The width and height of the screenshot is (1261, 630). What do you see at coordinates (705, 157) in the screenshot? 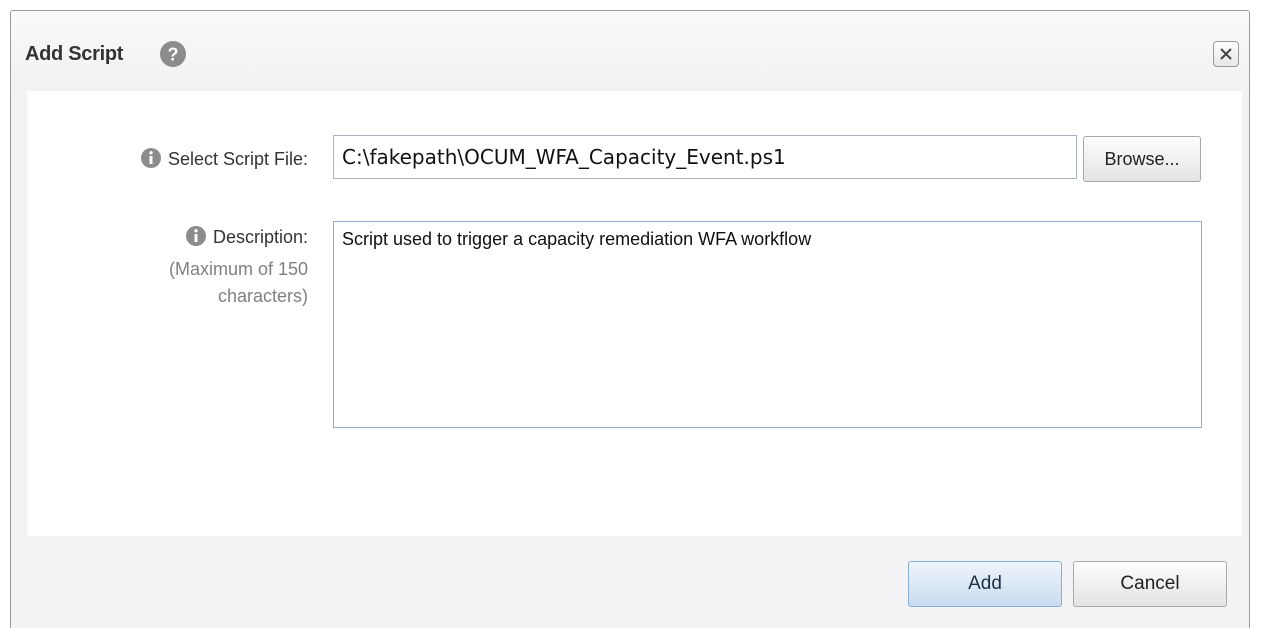
I see `script-file-input` at bounding box center [705, 157].